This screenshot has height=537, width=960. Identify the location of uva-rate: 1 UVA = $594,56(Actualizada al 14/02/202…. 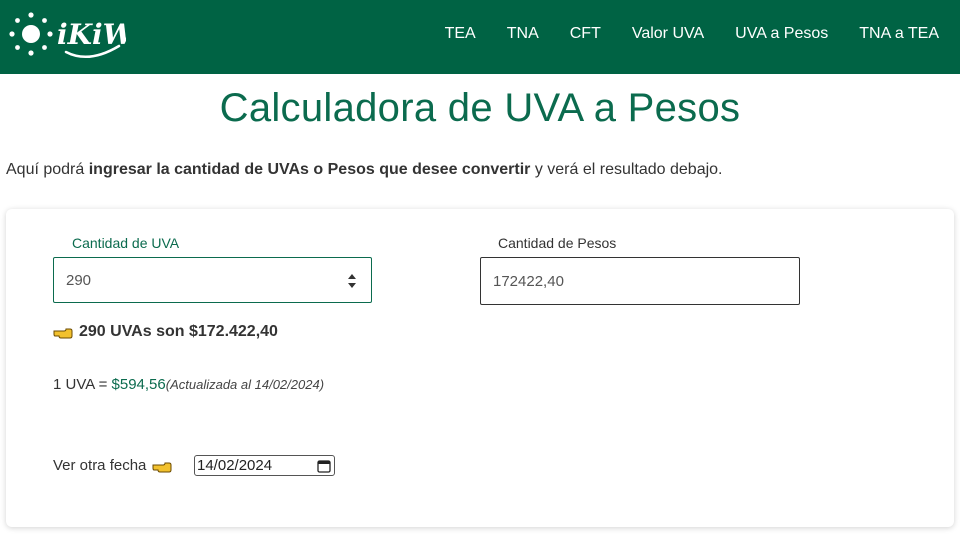
(188, 384).